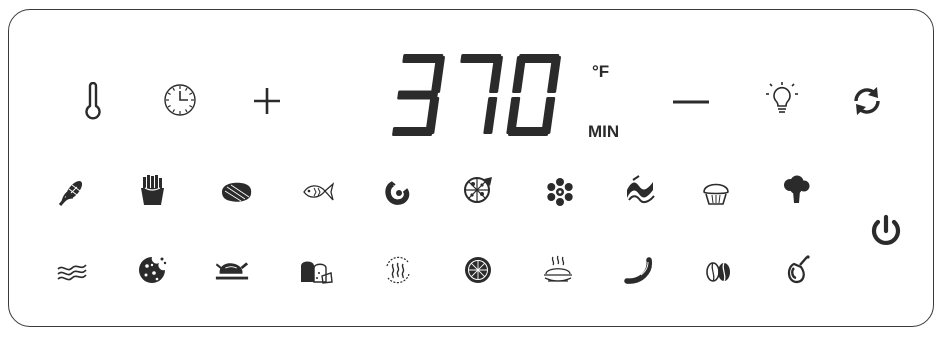  I want to click on cookie-icon, so click(153, 270).